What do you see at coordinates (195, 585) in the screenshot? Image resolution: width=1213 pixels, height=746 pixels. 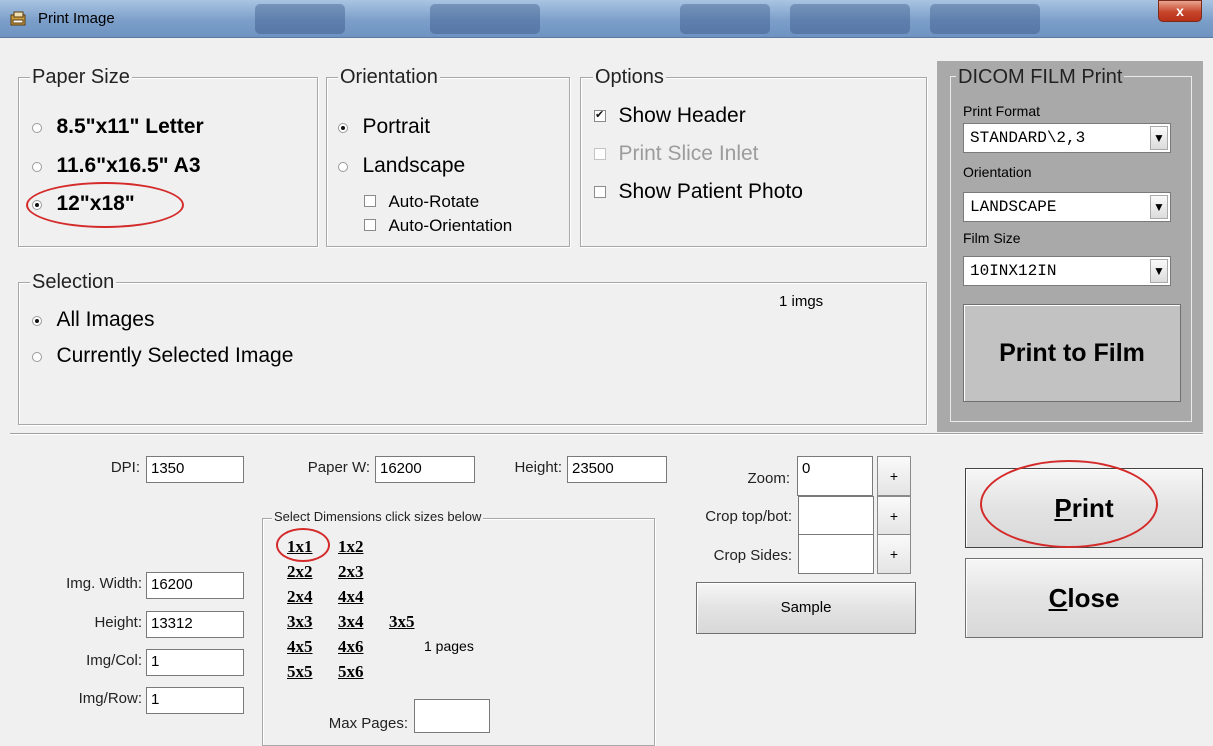 I see `img-width-input: 16200` at bounding box center [195, 585].